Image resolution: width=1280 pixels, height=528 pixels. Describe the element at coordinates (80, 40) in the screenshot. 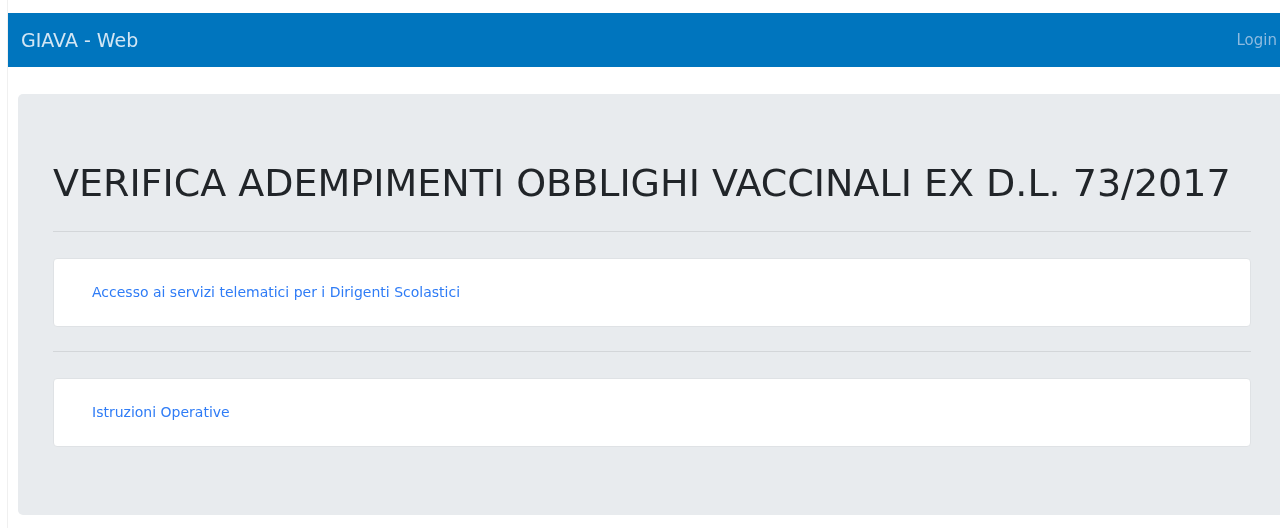

I see `brand-link: GIAVA - Web` at that location.